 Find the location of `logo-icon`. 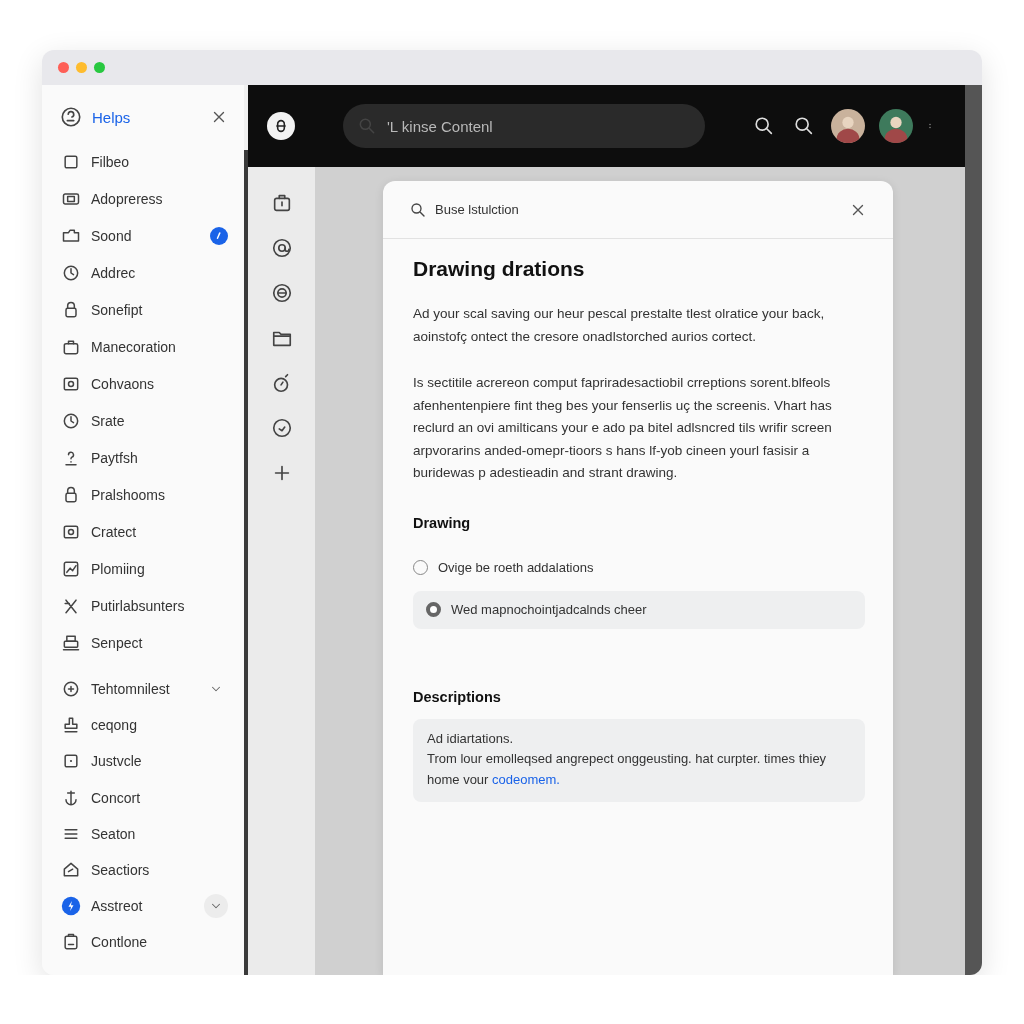

logo-icon is located at coordinates (281, 126).